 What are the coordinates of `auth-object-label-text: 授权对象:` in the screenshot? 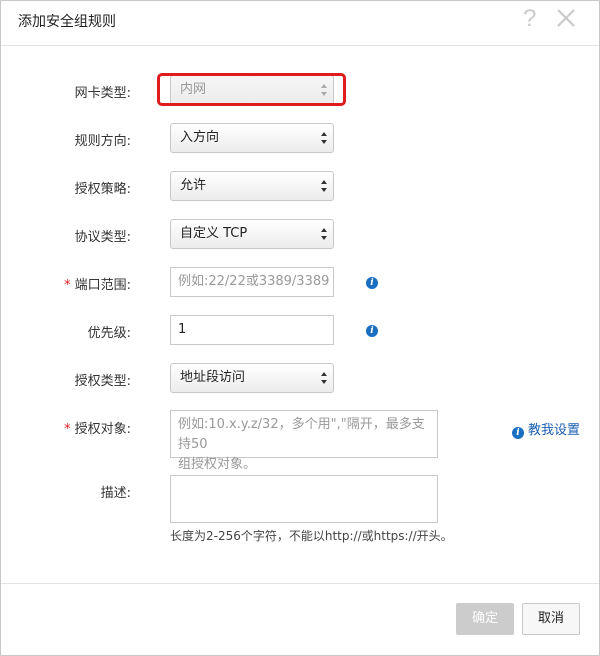 It's located at (102, 429).